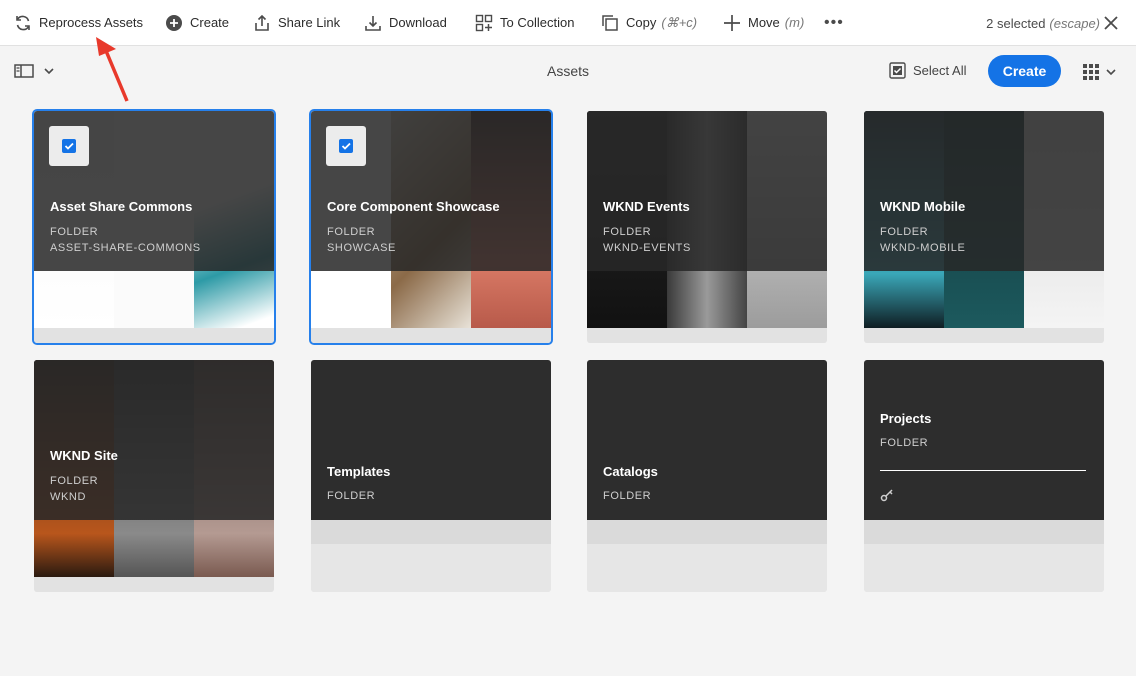  What do you see at coordinates (923, 248) in the screenshot?
I see `card-name: WKND-MOBILE` at bounding box center [923, 248].